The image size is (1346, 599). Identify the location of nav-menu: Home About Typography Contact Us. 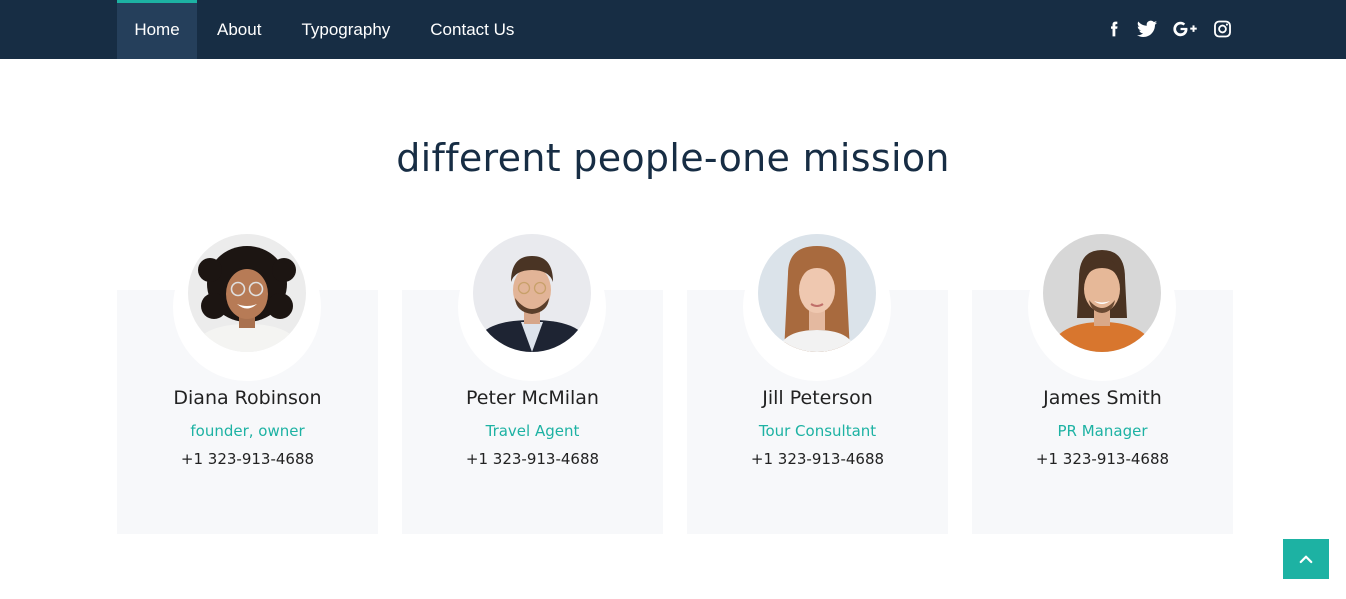
(325, 29).